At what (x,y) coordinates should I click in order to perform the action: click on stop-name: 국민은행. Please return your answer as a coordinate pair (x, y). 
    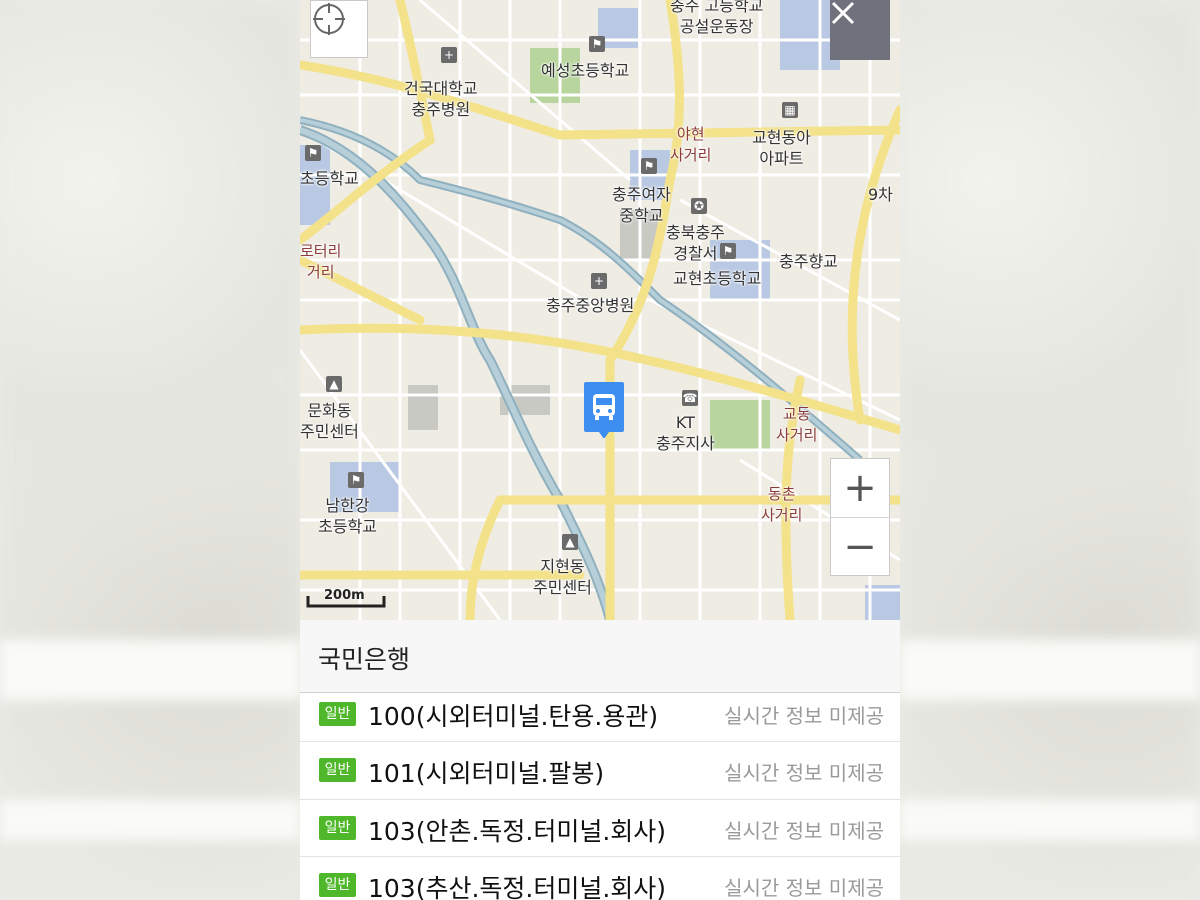
    Looking at the image, I should click on (364, 659).